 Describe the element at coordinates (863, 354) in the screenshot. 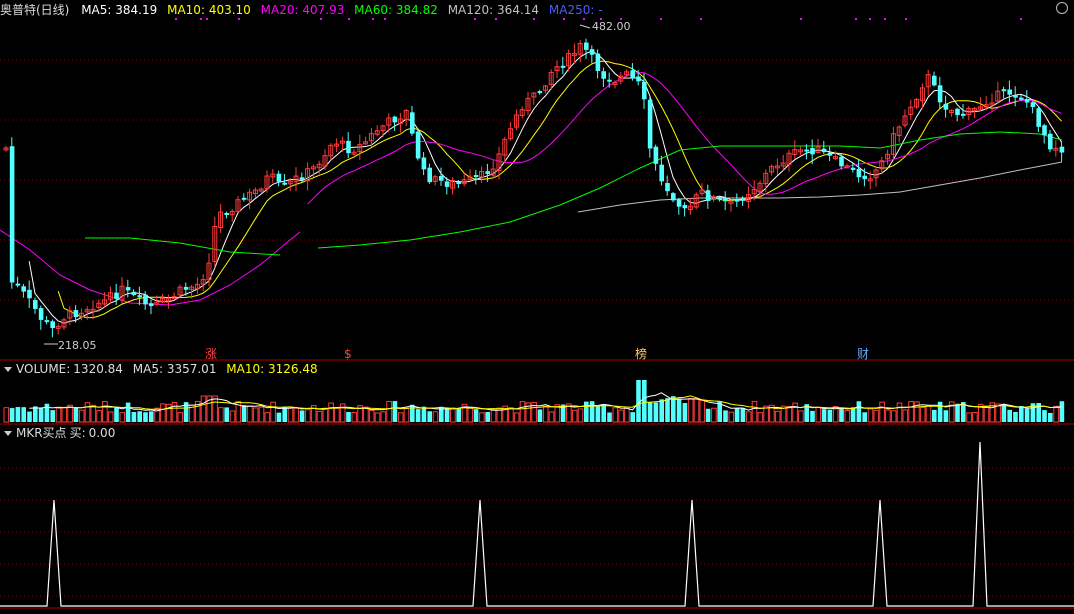

I see `marker-cai: 财` at that location.